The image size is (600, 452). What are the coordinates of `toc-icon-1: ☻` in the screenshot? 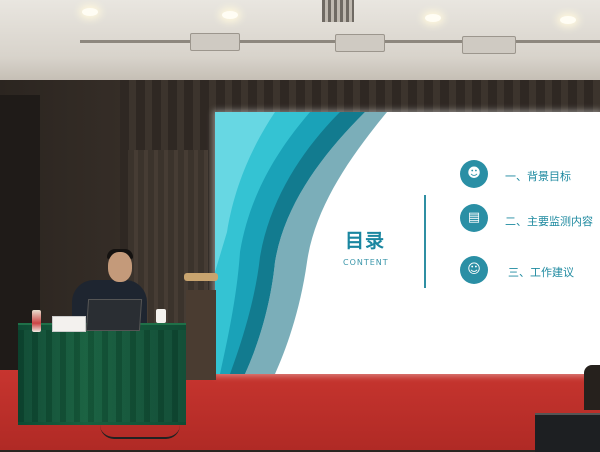 It's located at (474, 174).